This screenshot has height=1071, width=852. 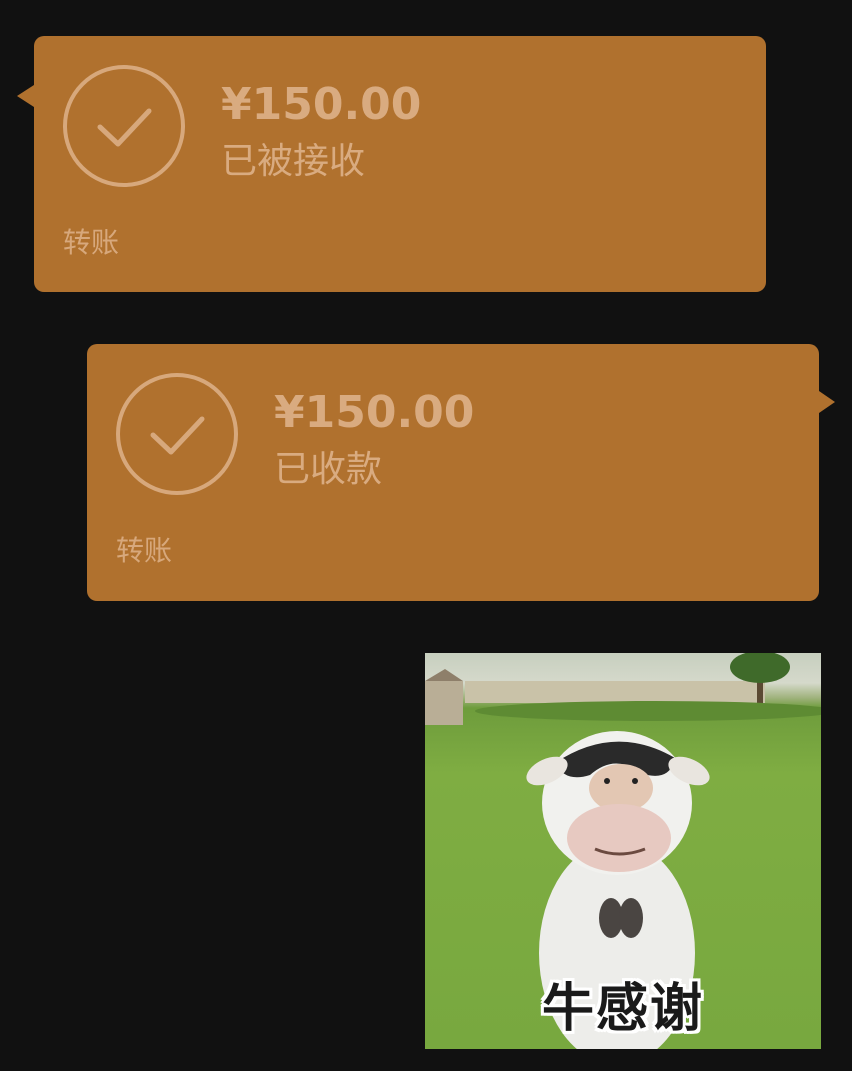 What do you see at coordinates (328, 469) in the screenshot?
I see `transfer-status: 已收款` at bounding box center [328, 469].